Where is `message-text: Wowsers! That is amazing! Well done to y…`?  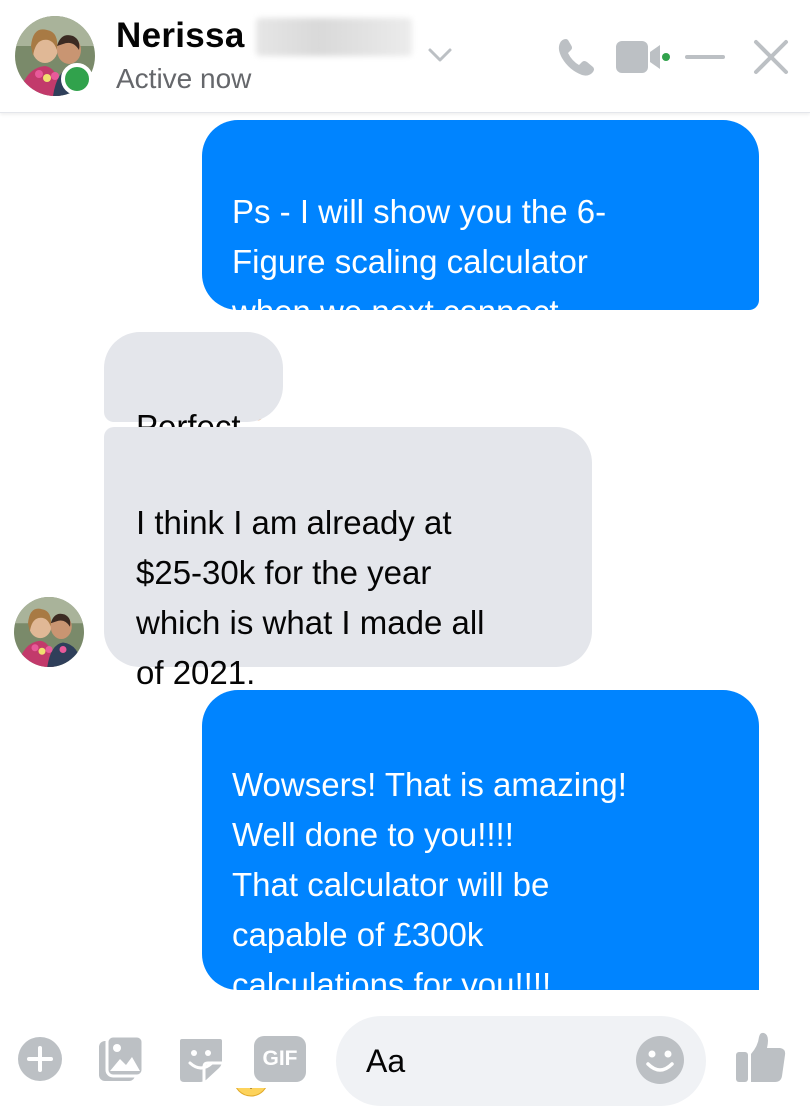 message-text: Wowsers! That is amazing! Well done to y… is located at coordinates (429, 884).